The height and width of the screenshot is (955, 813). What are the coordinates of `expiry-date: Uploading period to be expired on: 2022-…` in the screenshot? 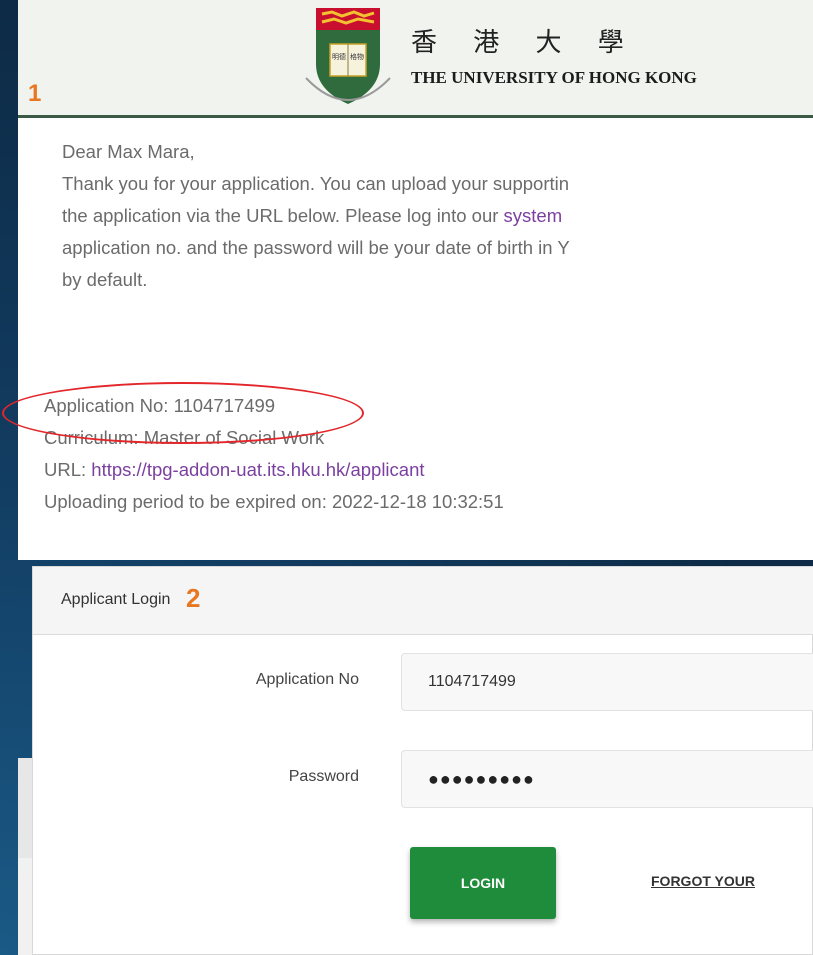 It's located at (274, 501).